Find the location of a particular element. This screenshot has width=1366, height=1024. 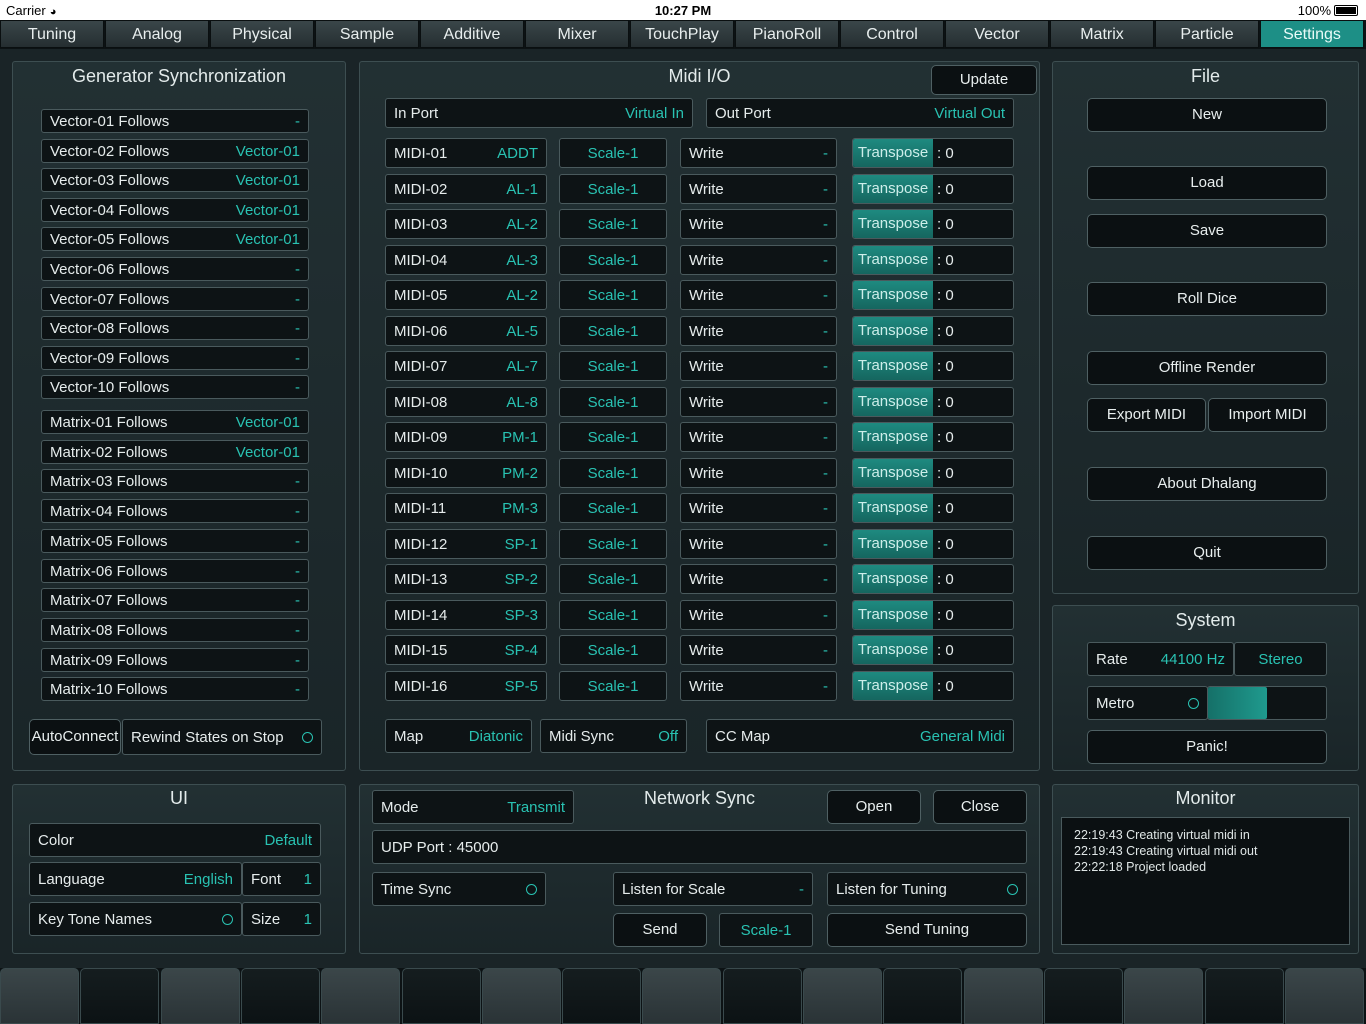

matrix-follows-field: Matrix-01 Follows Vector-01 is located at coordinates (175, 422).